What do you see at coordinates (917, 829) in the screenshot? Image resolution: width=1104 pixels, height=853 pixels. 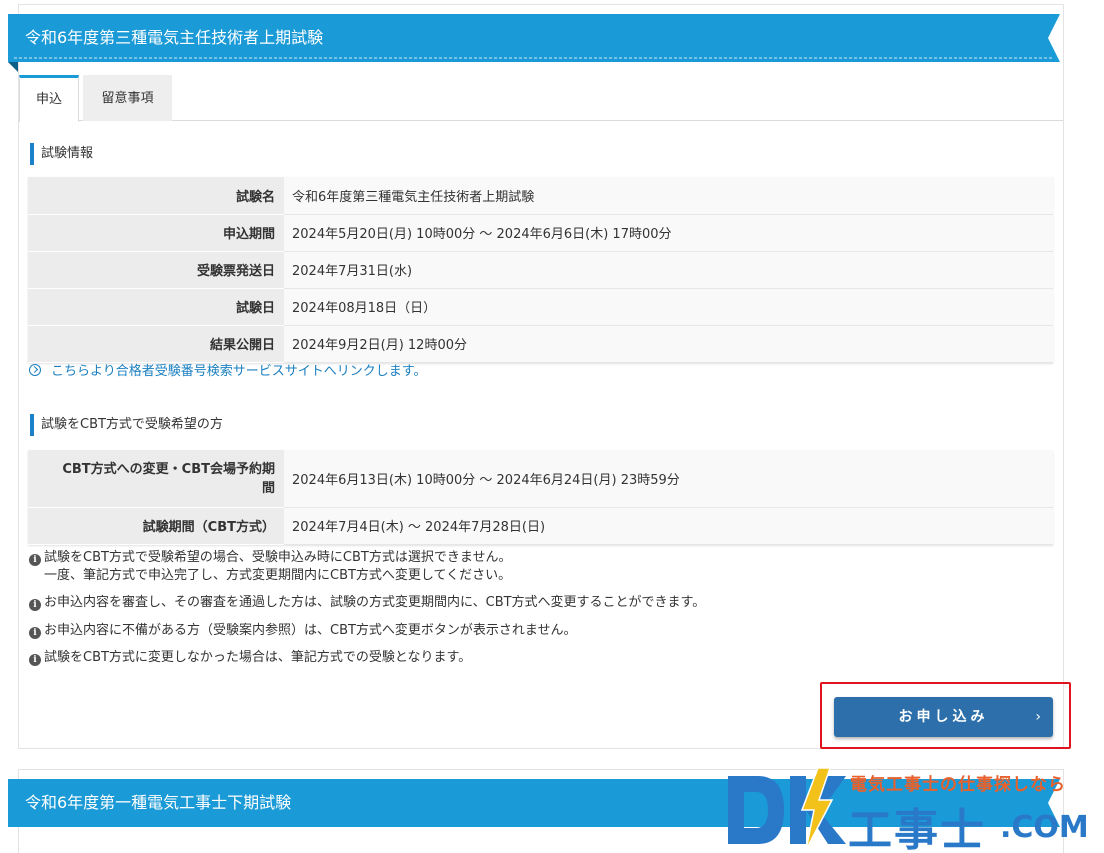 I see `watermark-brand: 工事士` at bounding box center [917, 829].